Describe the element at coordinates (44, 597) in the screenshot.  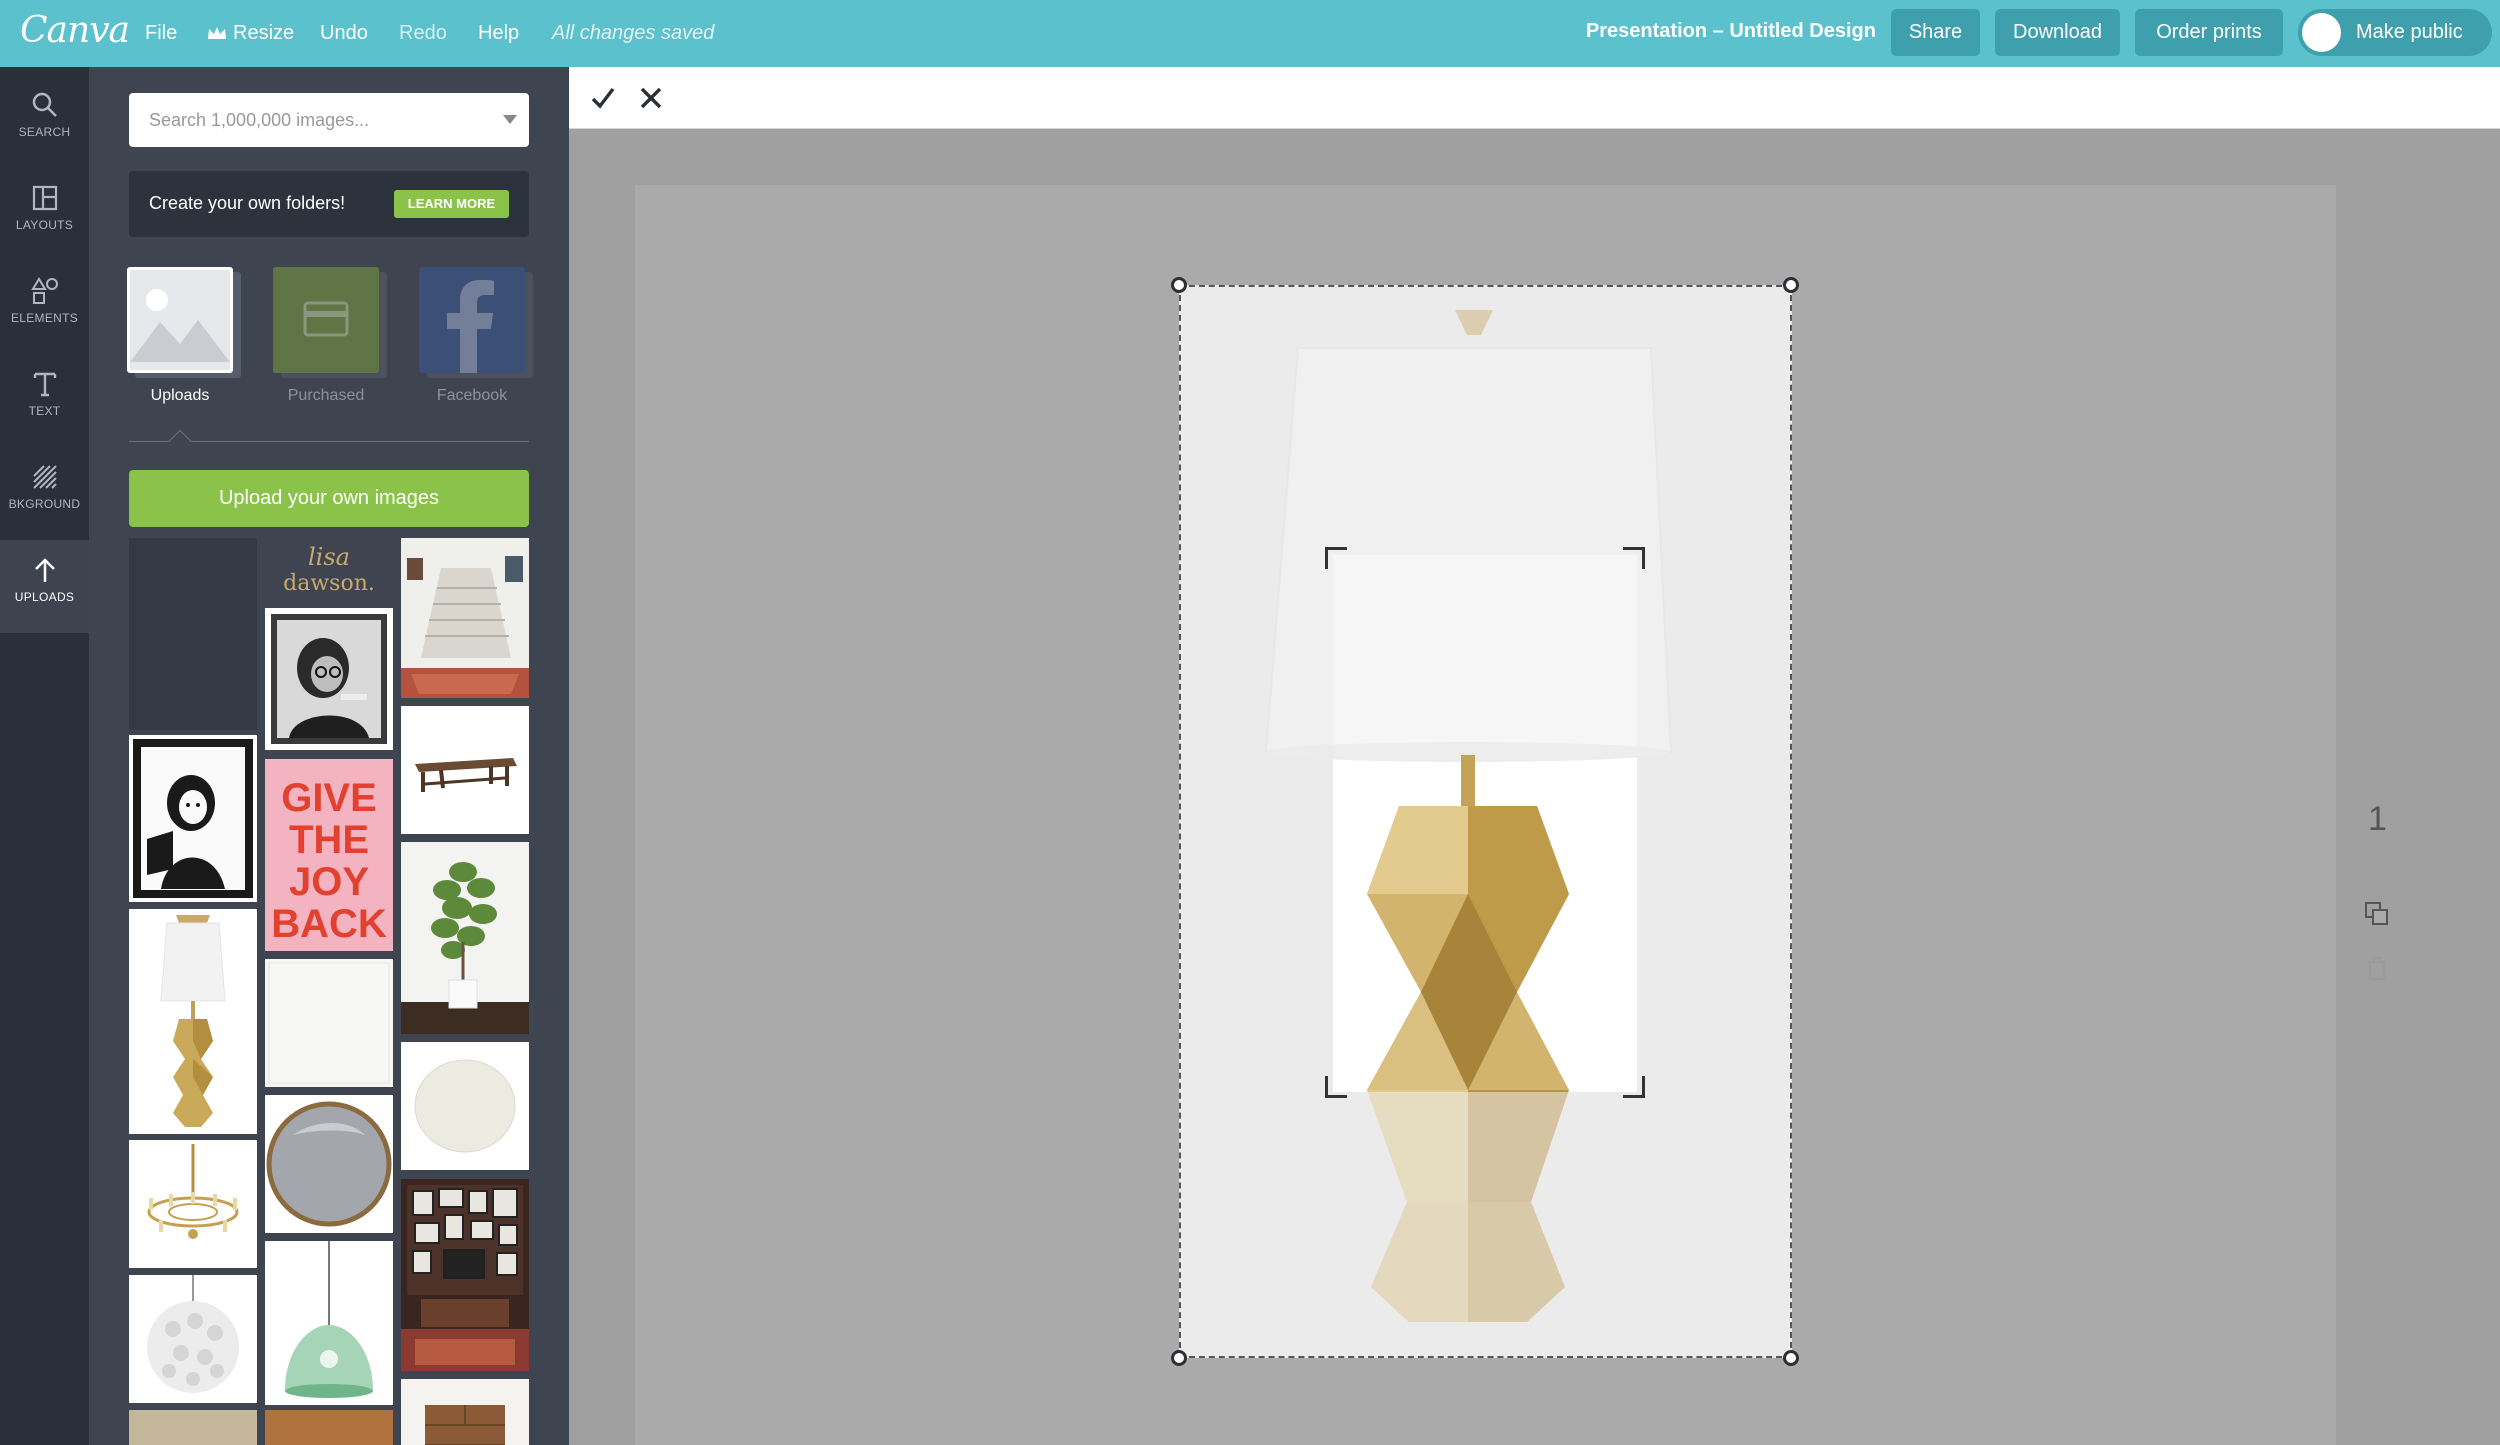
I see `rail-label: UPLOADS` at that location.